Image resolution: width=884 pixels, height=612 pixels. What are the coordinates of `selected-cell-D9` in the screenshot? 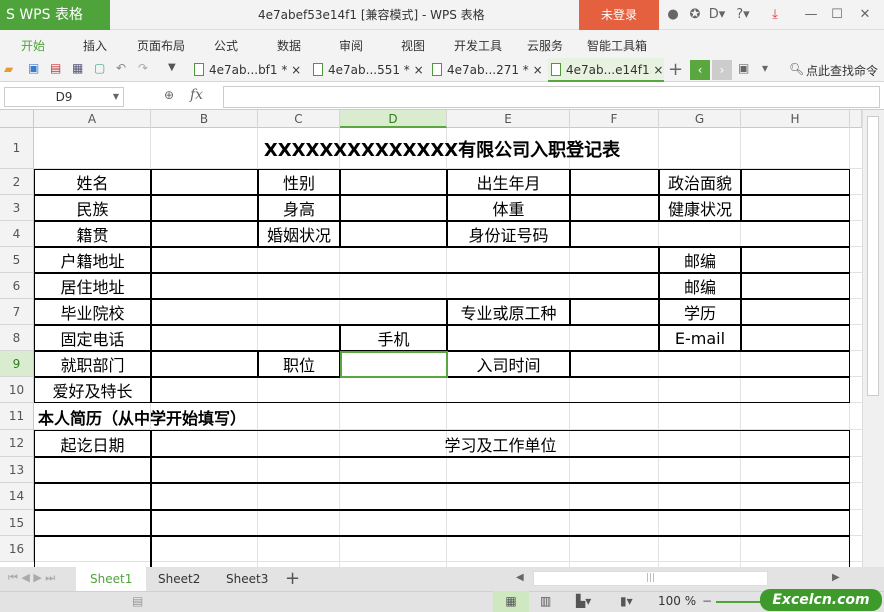 It's located at (394, 364).